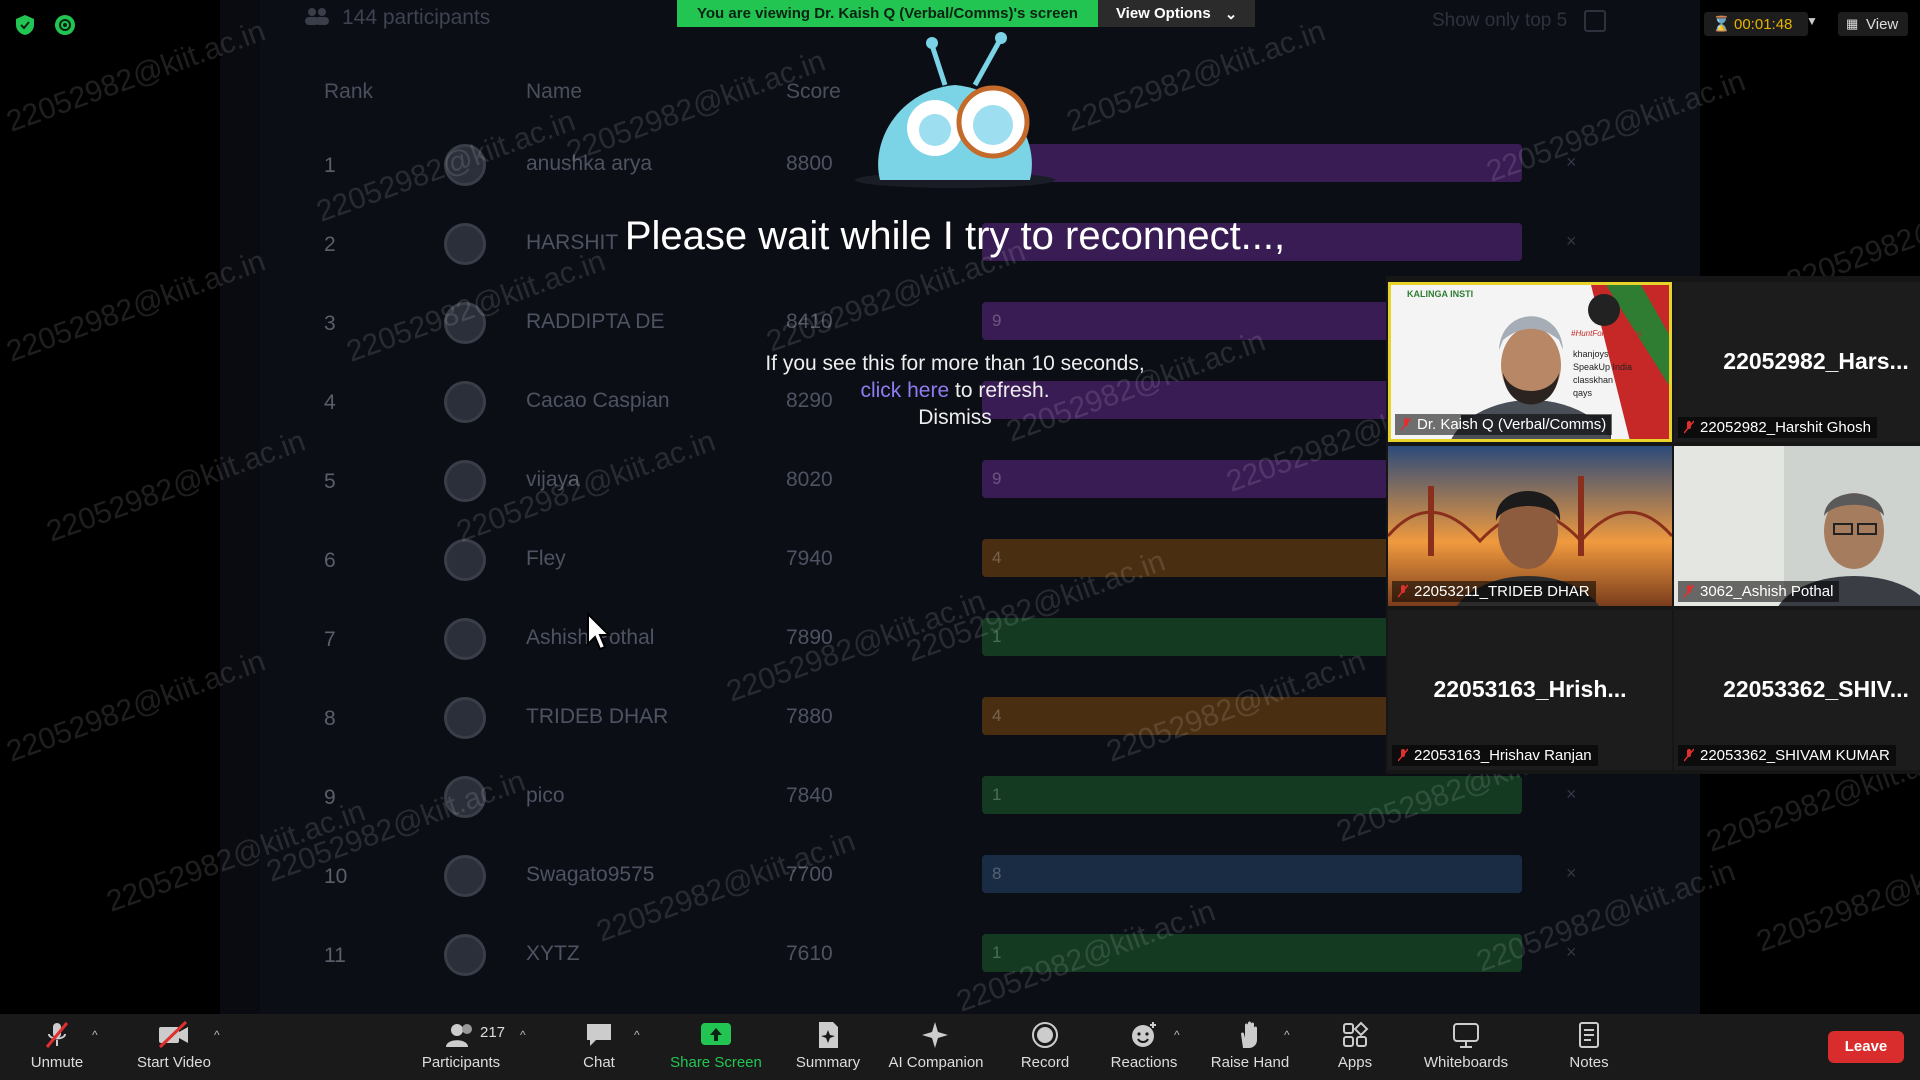  Describe the element at coordinates (174, 1045) in the screenshot. I see `start-video-button: Start Video` at that location.